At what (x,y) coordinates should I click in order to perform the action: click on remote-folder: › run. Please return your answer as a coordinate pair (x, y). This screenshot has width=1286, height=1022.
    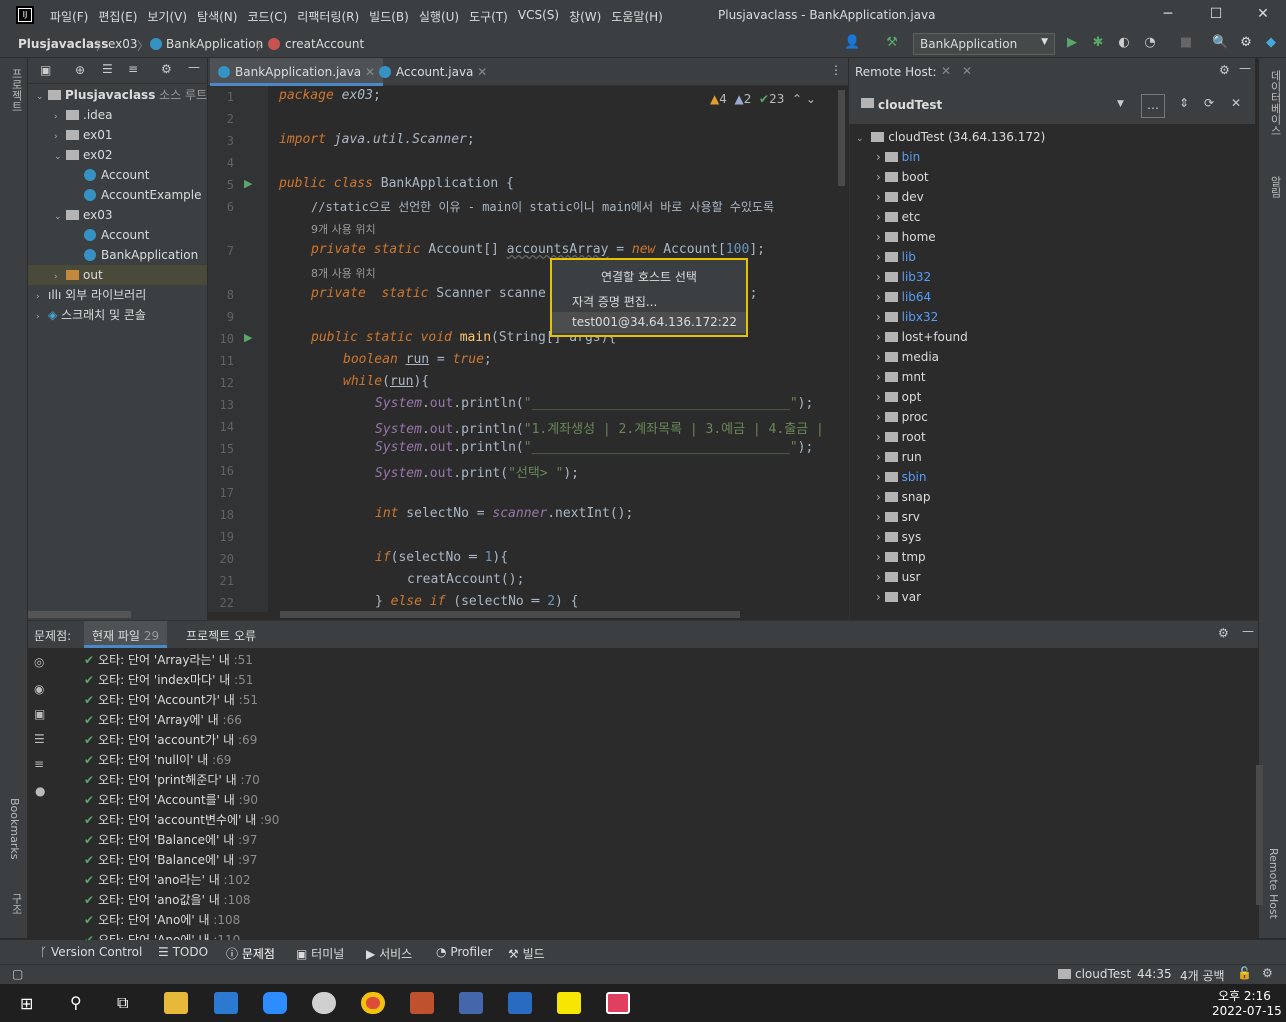
    Looking at the image, I should click on (899, 457).